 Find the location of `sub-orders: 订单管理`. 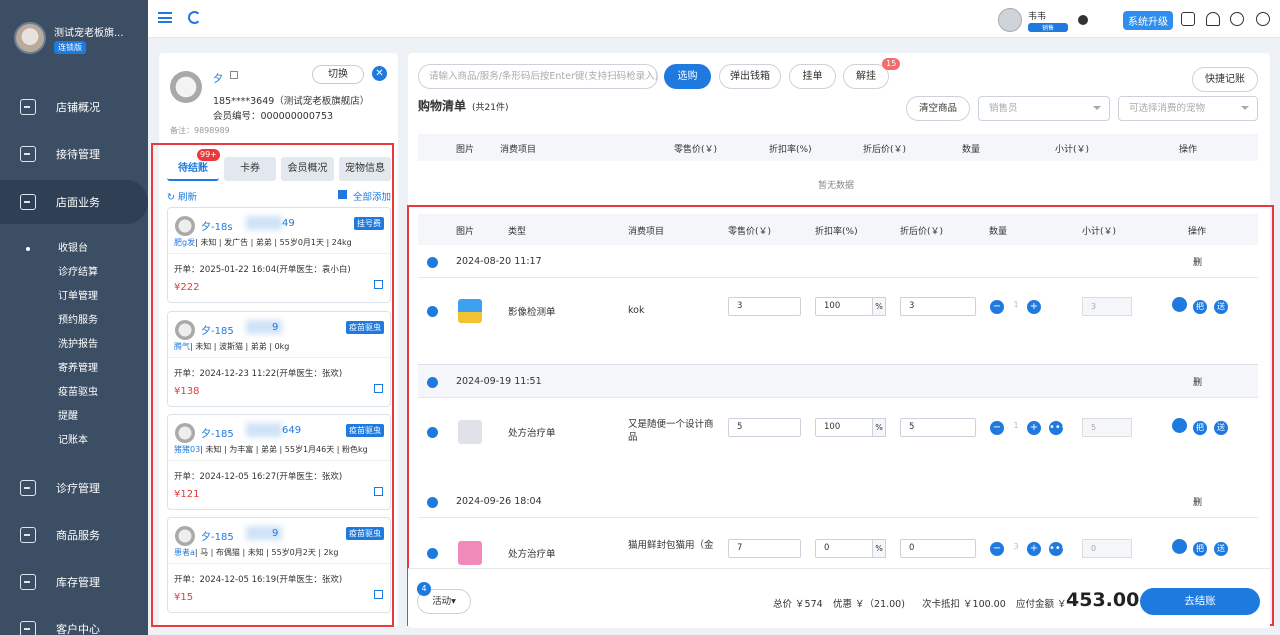

sub-orders: 订单管理 is located at coordinates (78, 297).